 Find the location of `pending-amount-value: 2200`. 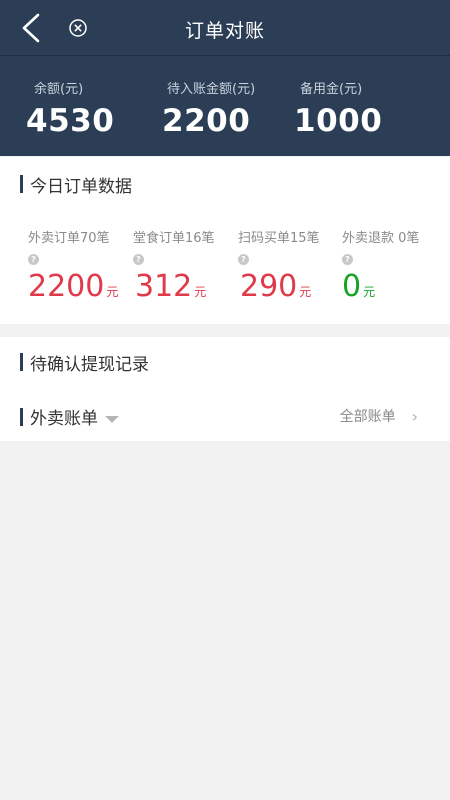

pending-amount-value: 2200 is located at coordinates (206, 121).